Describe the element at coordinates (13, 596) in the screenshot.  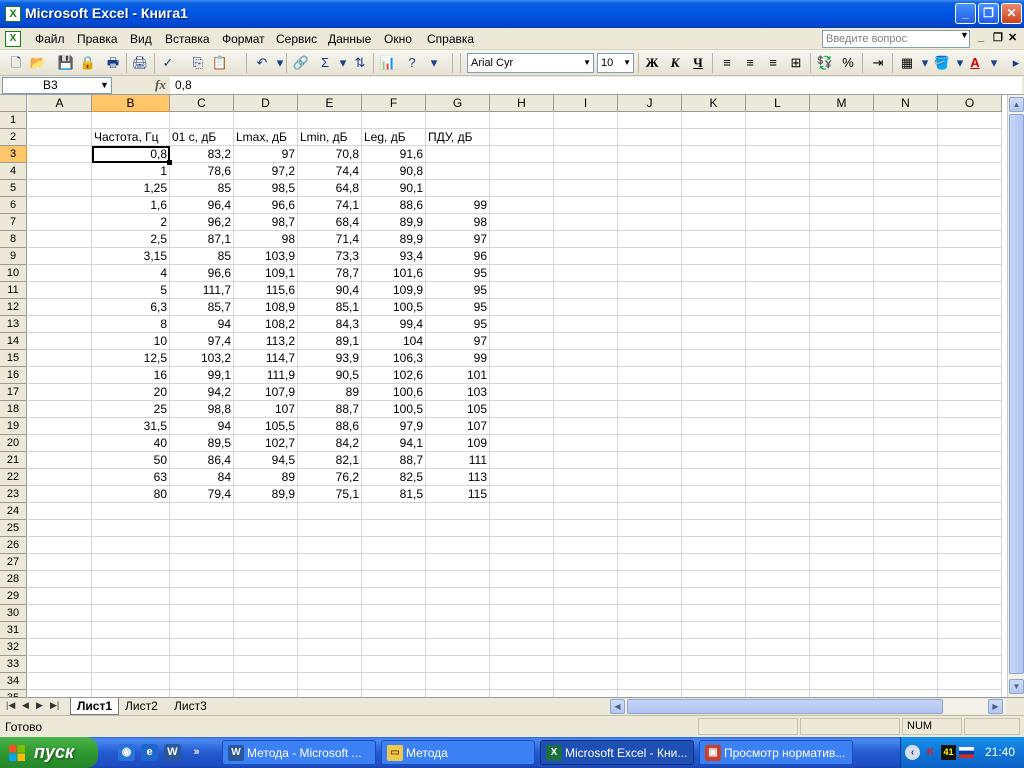
I see `row-header-29: 29` at that location.